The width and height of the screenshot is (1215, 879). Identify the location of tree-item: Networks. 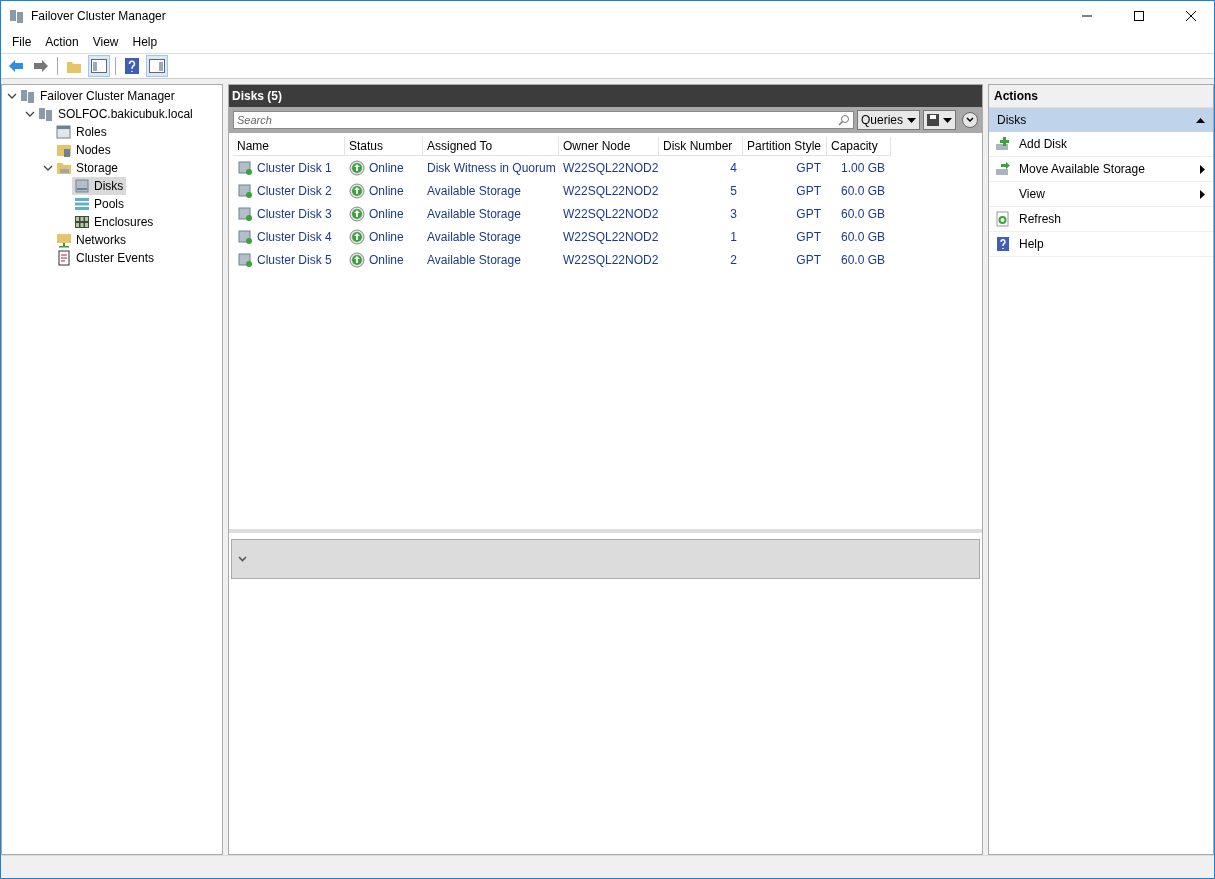
(91, 240).